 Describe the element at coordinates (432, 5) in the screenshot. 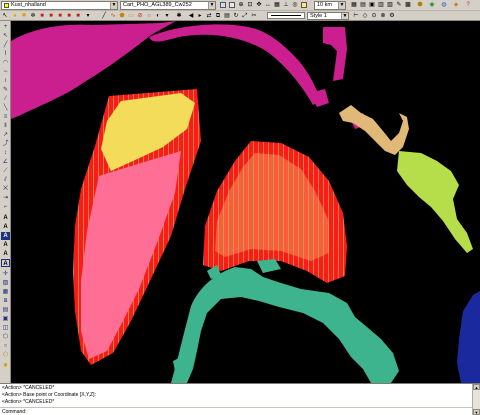

I see `globe-icon: ◉` at that location.